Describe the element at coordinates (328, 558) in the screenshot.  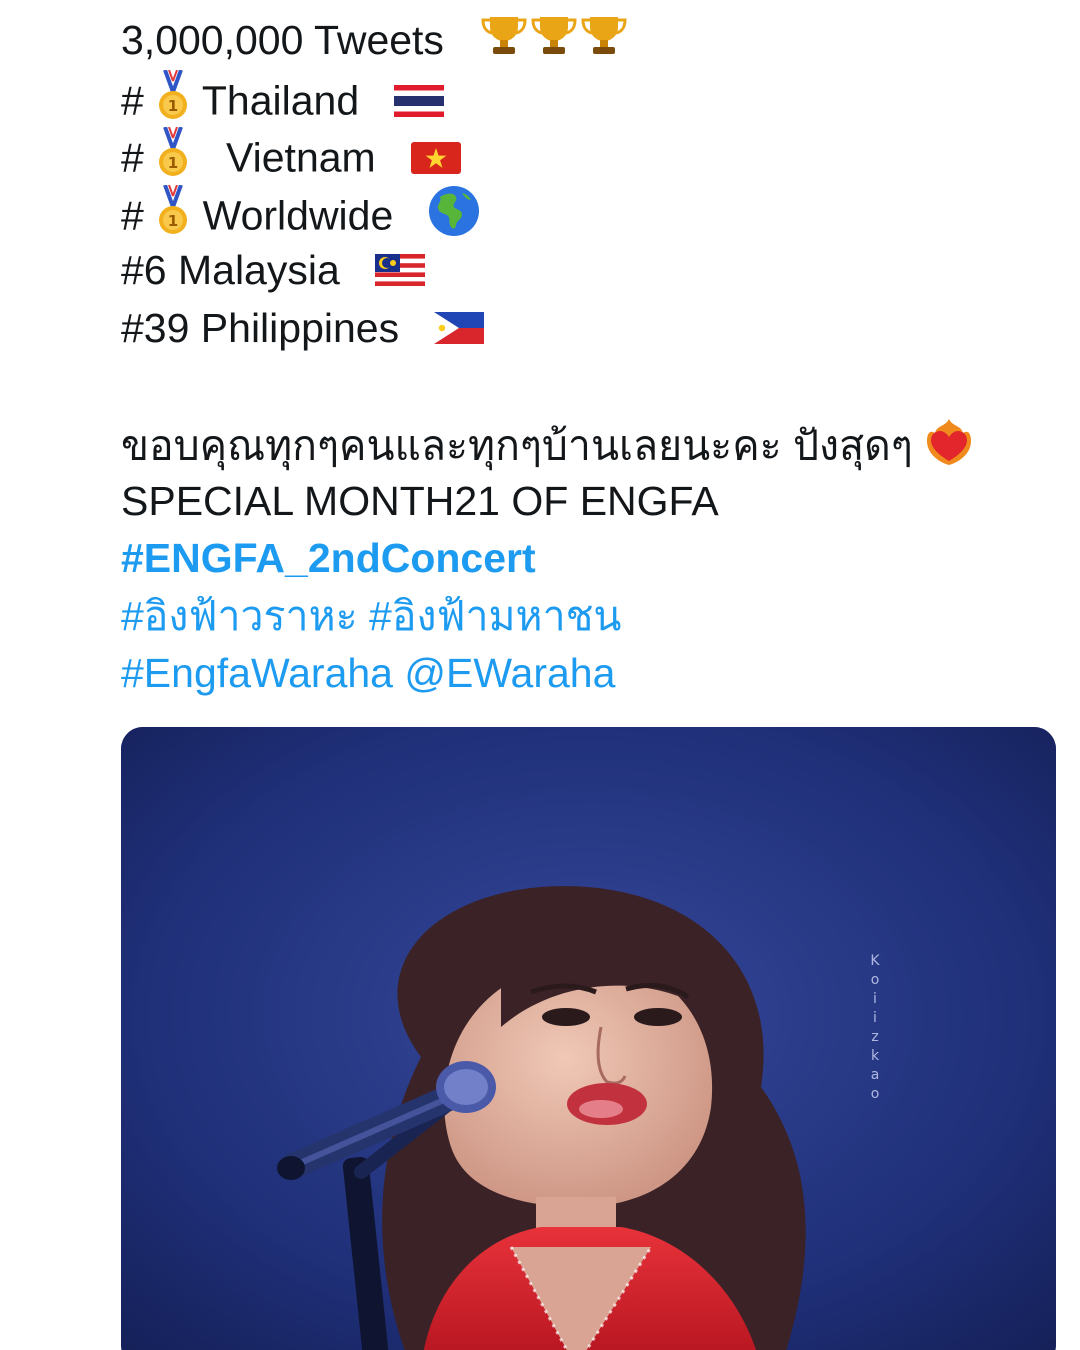
I see `hashtag-engfa-2nd-concert: #ENGFA_2ndConcert` at that location.